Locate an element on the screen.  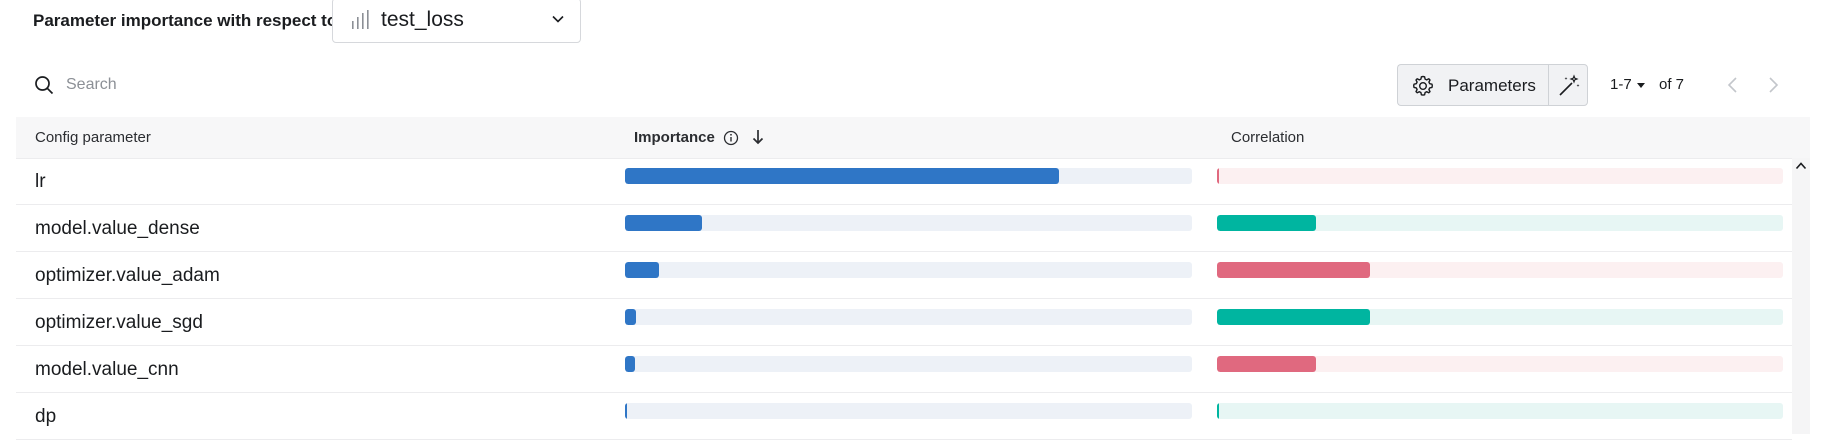
chevron-right-icon is located at coordinates (1773, 85).